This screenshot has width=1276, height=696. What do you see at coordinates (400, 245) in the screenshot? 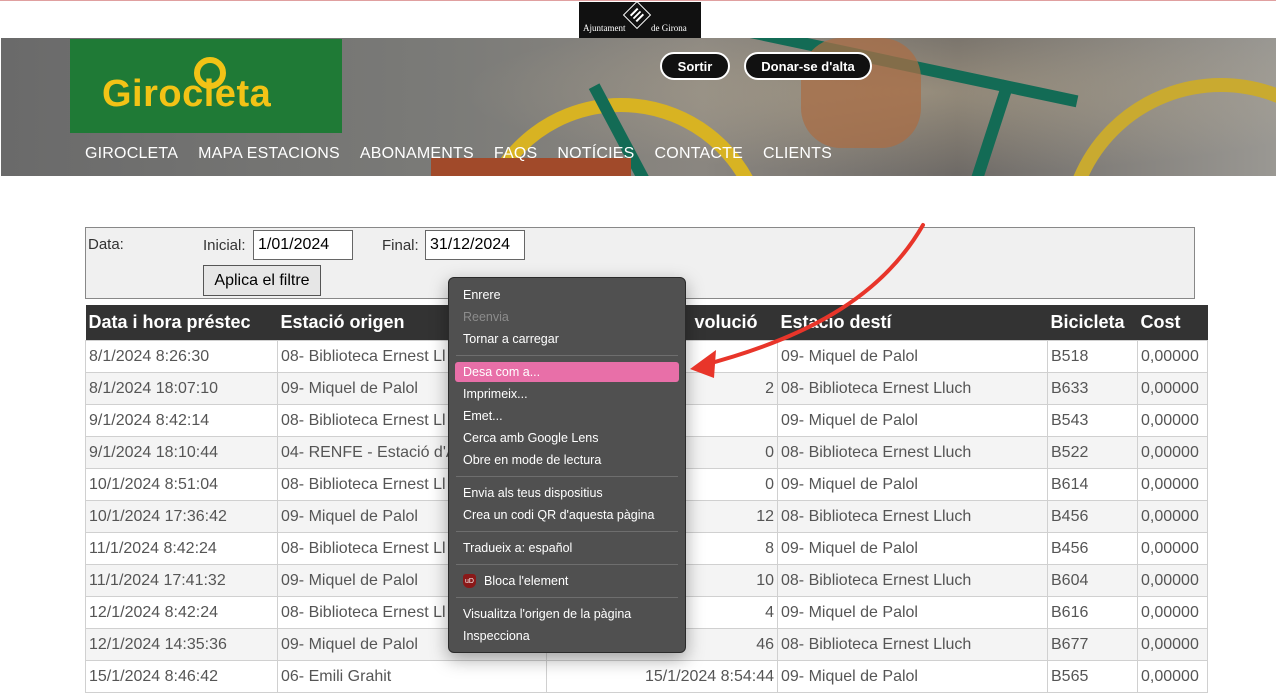
I see `final-label: Final:` at bounding box center [400, 245].